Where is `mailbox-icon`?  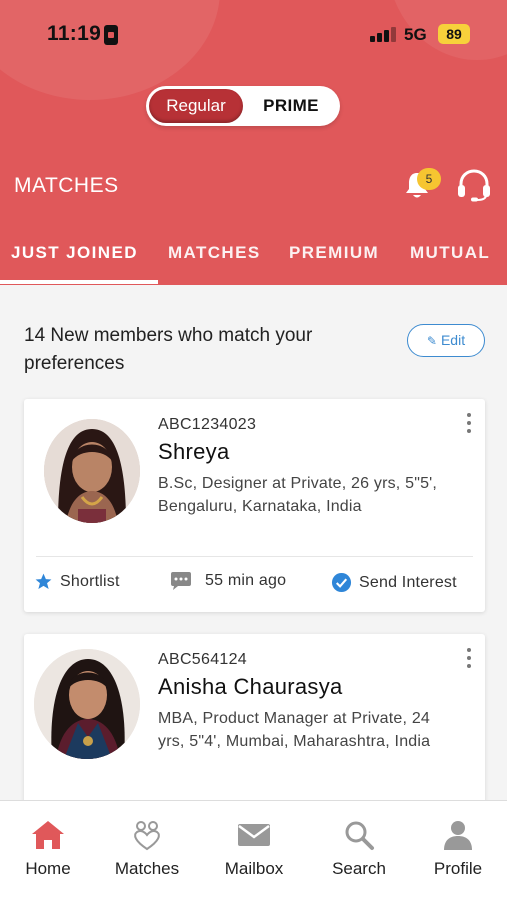
mailbox-icon is located at coordinates (254, 835).